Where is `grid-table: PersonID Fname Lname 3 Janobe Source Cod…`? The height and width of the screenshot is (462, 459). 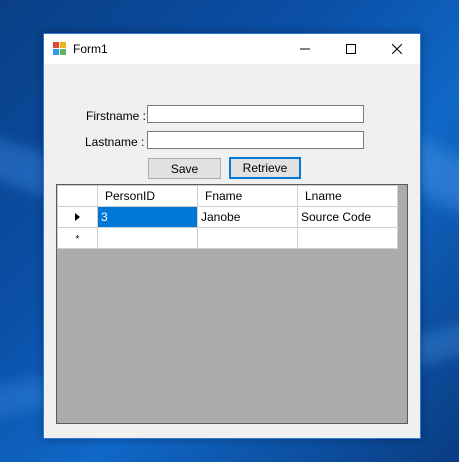
grid-table: PersonID Fname Lname 3 Janobe Source Cod… is located at coordinates (227, 217).